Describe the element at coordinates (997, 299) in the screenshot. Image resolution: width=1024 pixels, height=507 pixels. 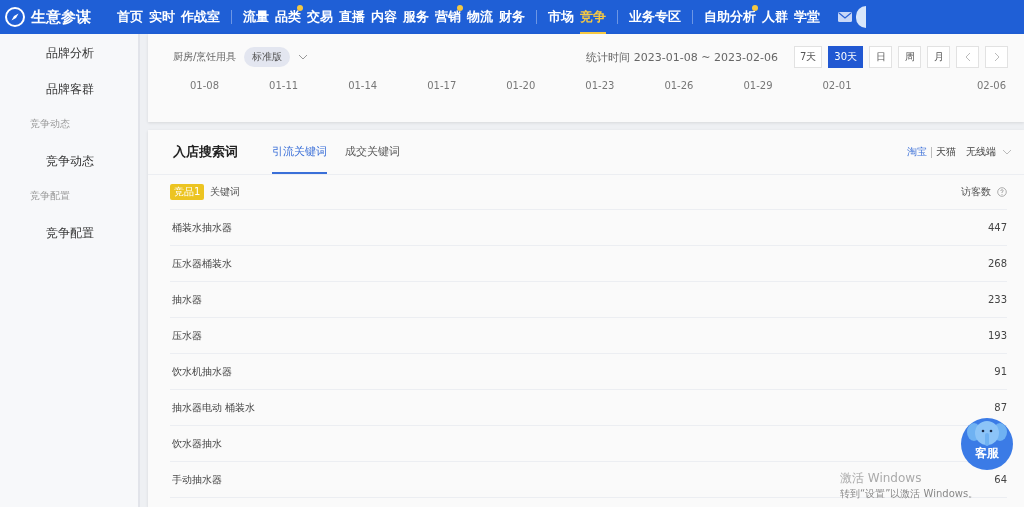
I see `visitors-cell: 233` at that location.